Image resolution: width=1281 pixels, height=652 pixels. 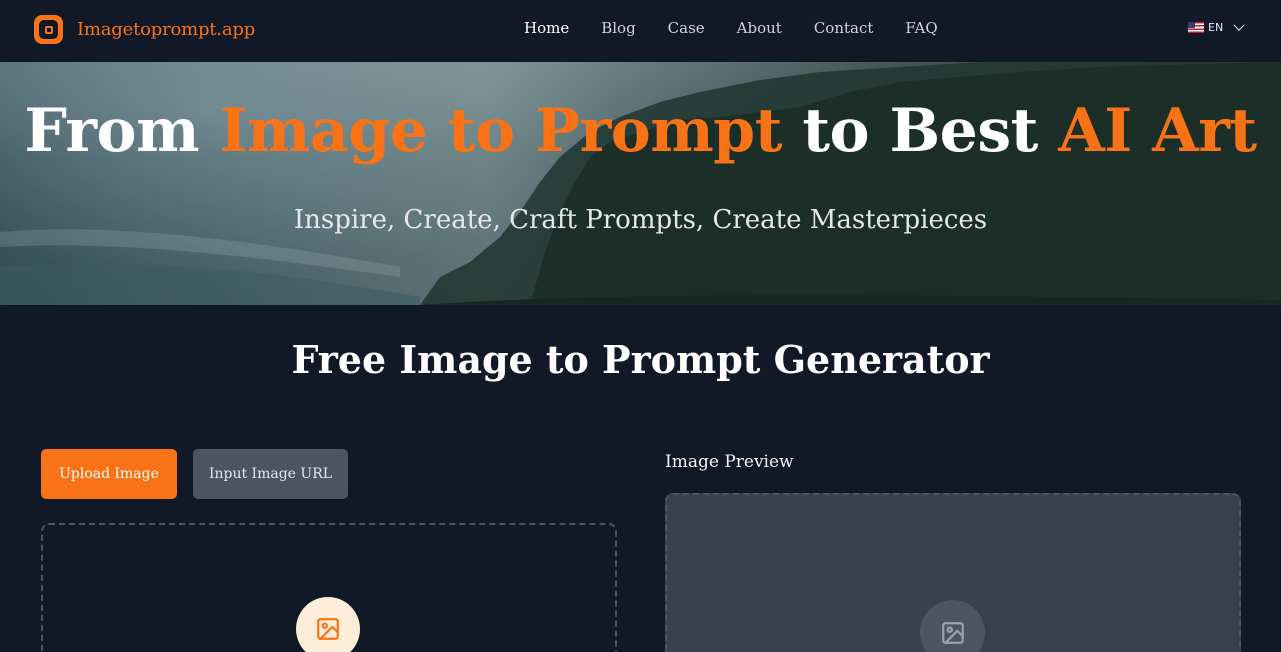 I want to click on nav-faq: FAQ, so click(x=921, y=28).